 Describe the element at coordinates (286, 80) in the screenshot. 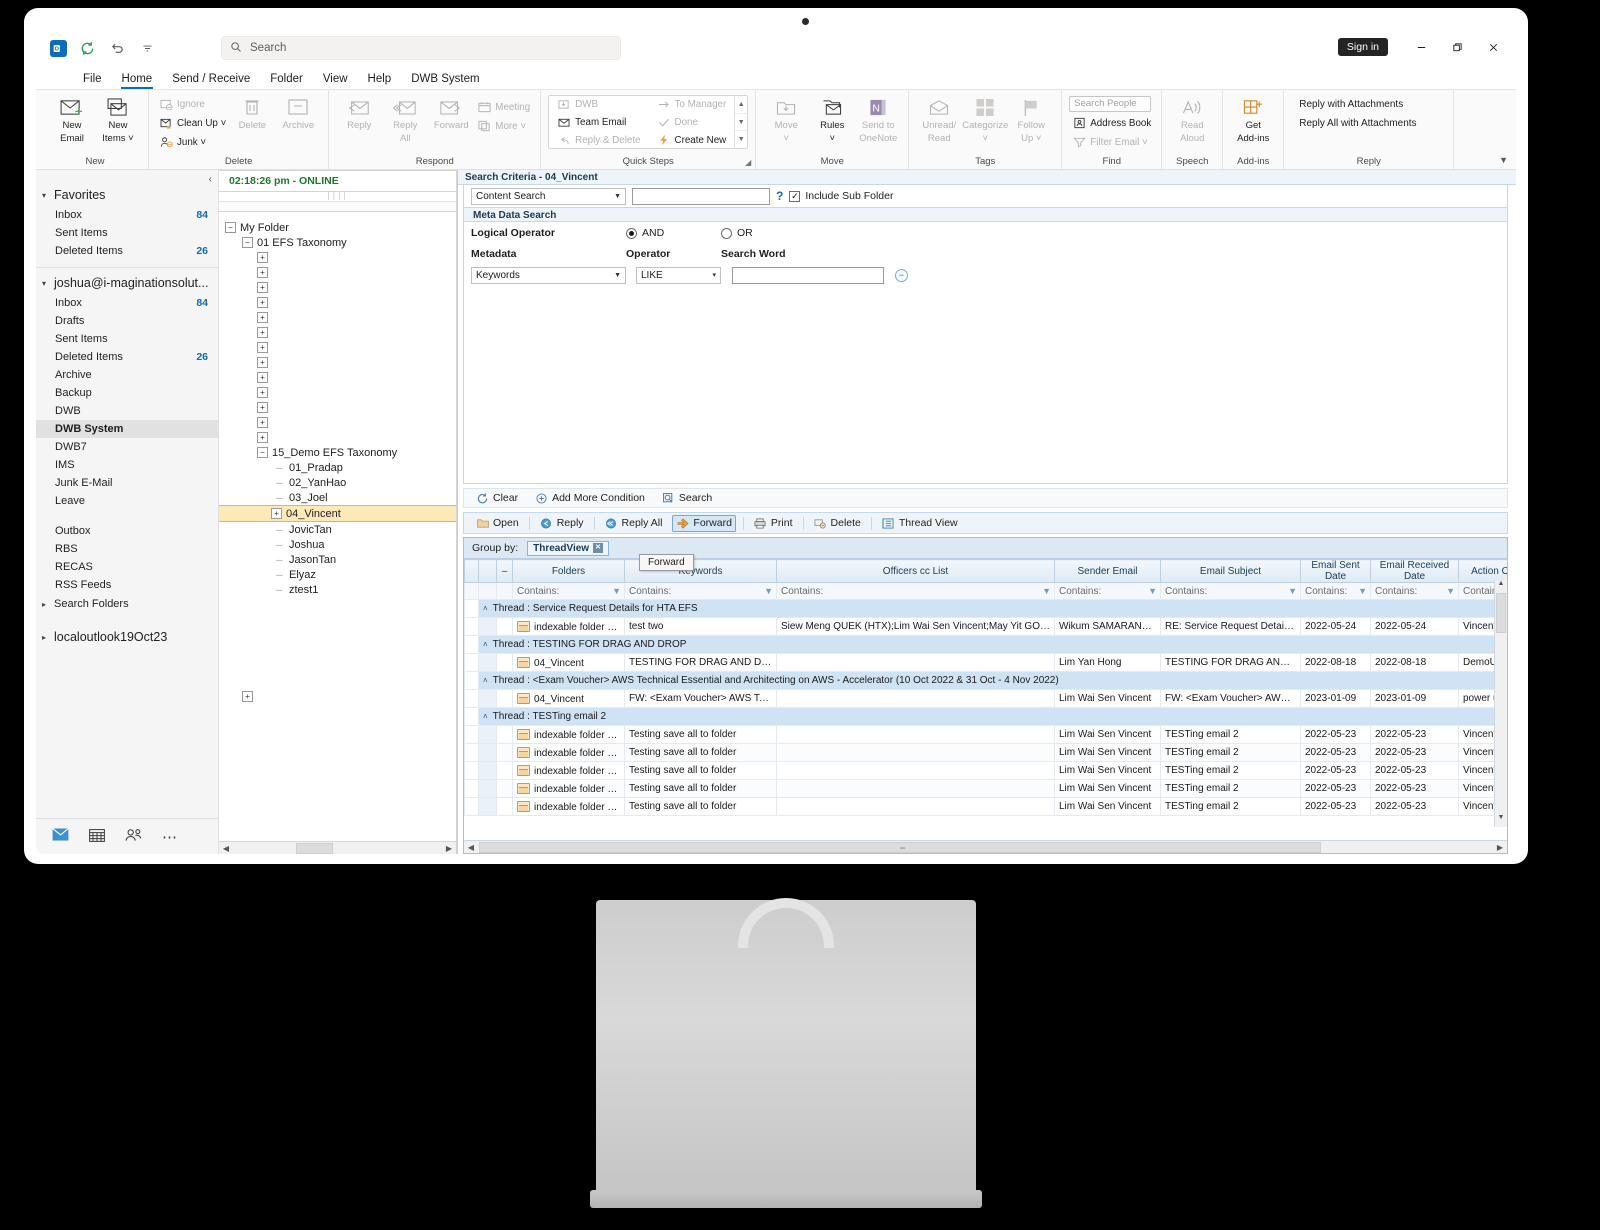

I see `tab-folder: Folder` at that location.